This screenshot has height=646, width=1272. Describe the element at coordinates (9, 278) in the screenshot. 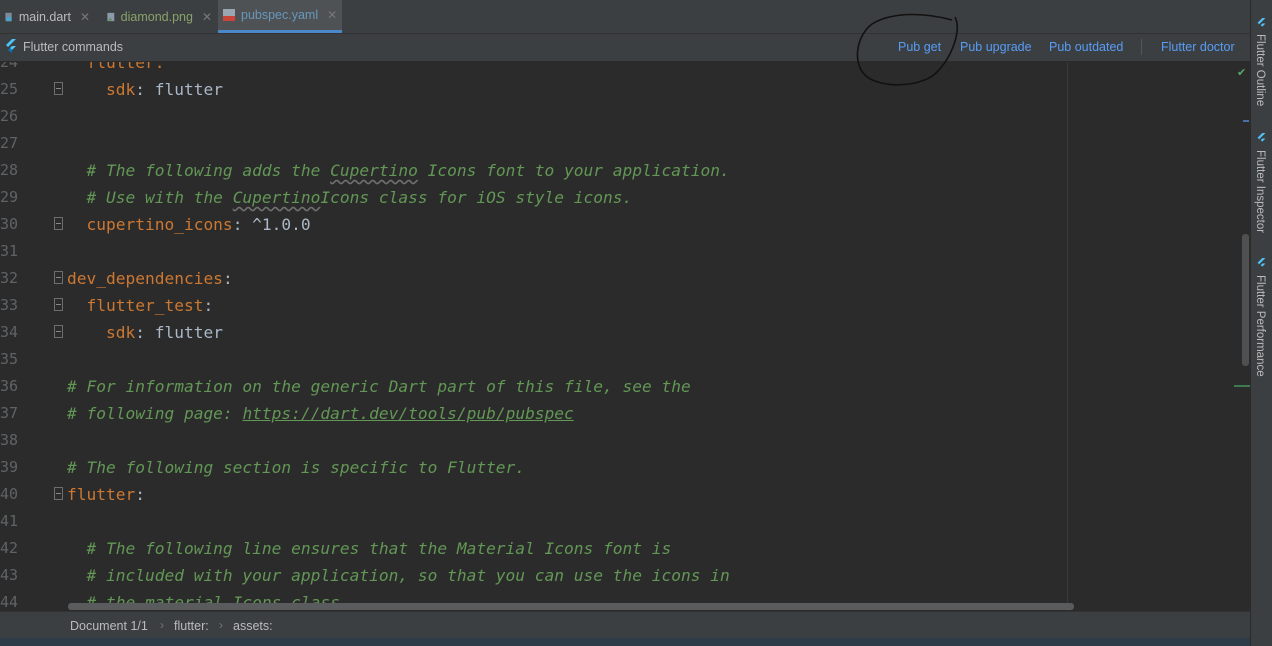

I see `line-number: 32` at that location.